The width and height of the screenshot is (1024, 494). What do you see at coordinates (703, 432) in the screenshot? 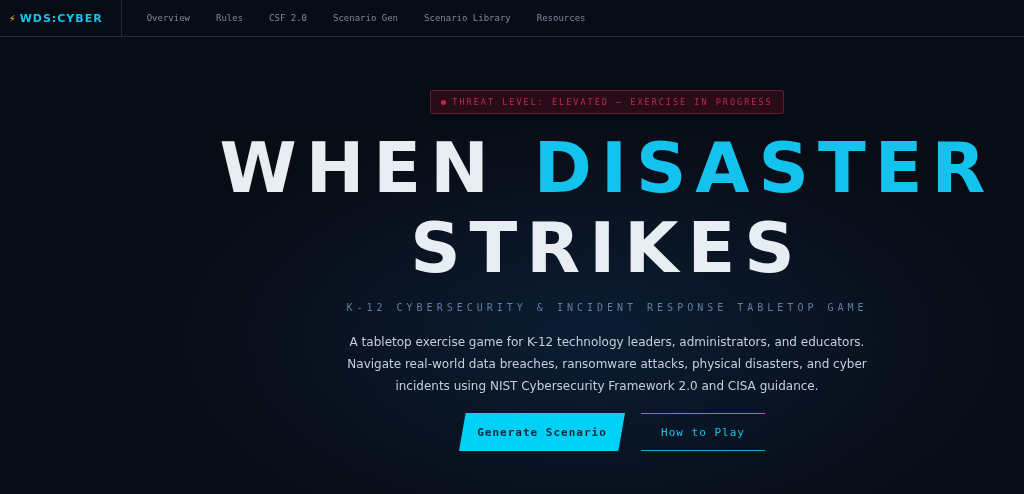
I see `how-to-play-button: How to Play` at bounding box center [703, 432].